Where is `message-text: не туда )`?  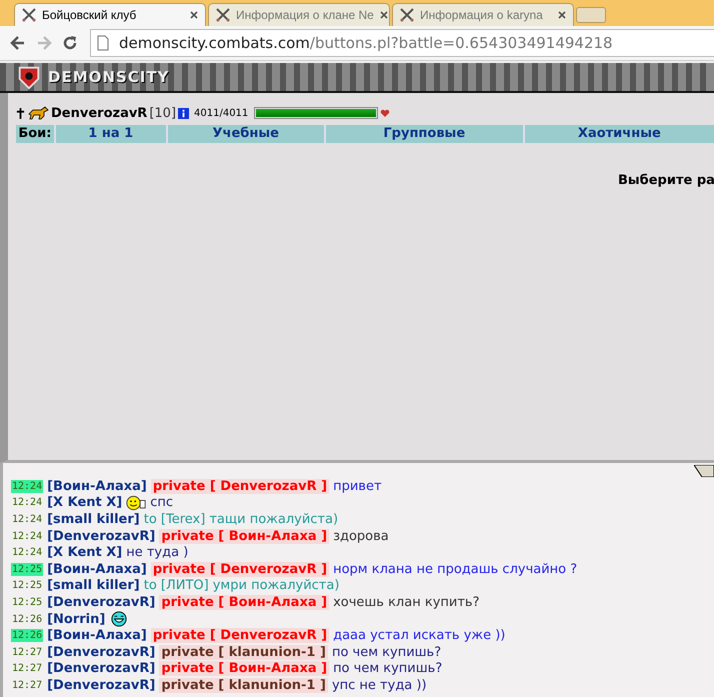
message-text: не туда ) is located at coordinates (157, 552).